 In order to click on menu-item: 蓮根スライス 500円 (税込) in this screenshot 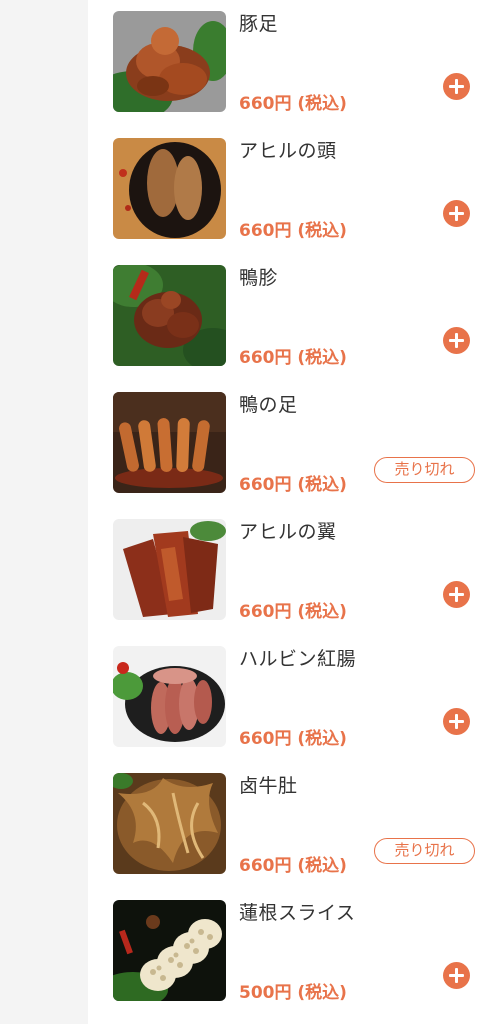, I will do `click(294, 952)`.